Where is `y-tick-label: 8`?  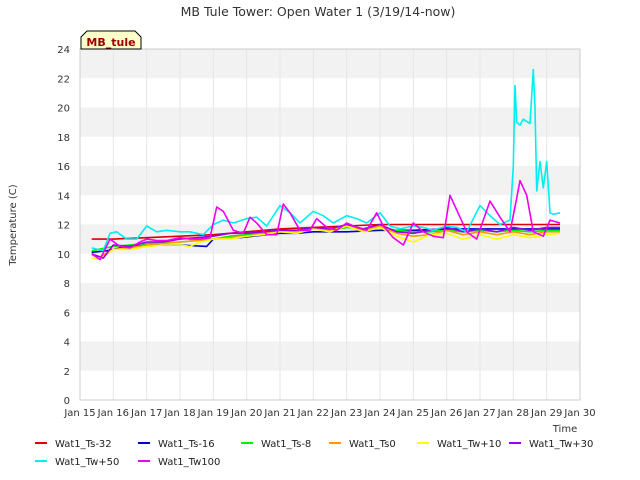 y-tick-label: 8 is located at coordinates (67, 284).